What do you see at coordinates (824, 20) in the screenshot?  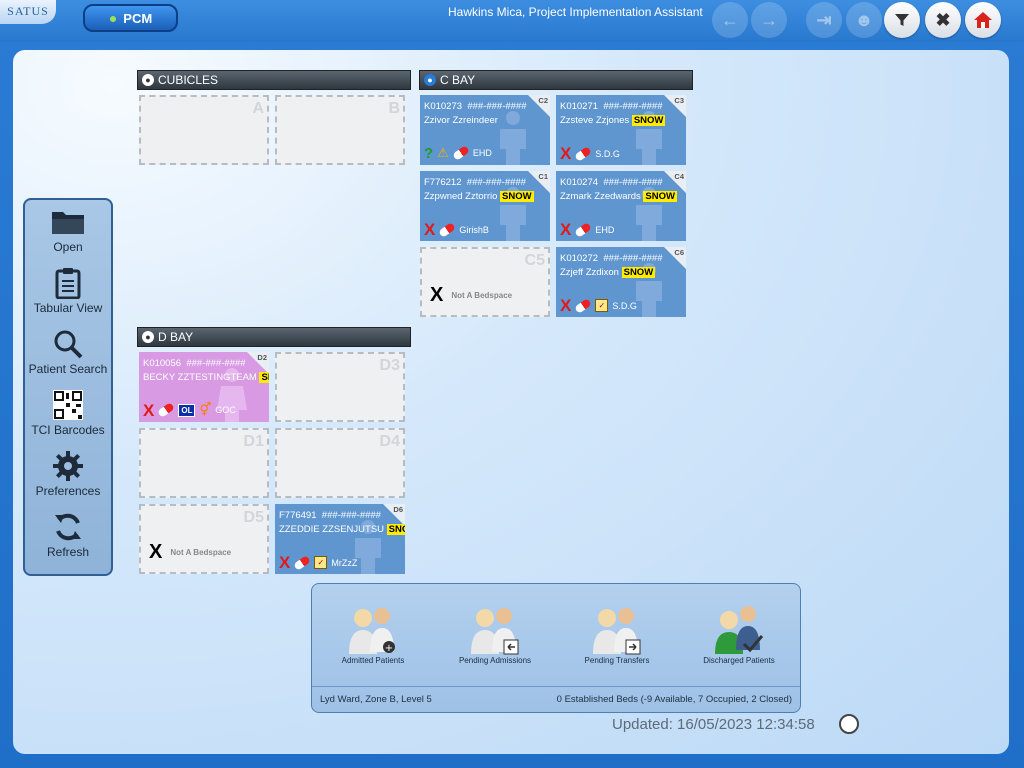 I see `logout-icon: ⇥` at bounding box center [824, 20].